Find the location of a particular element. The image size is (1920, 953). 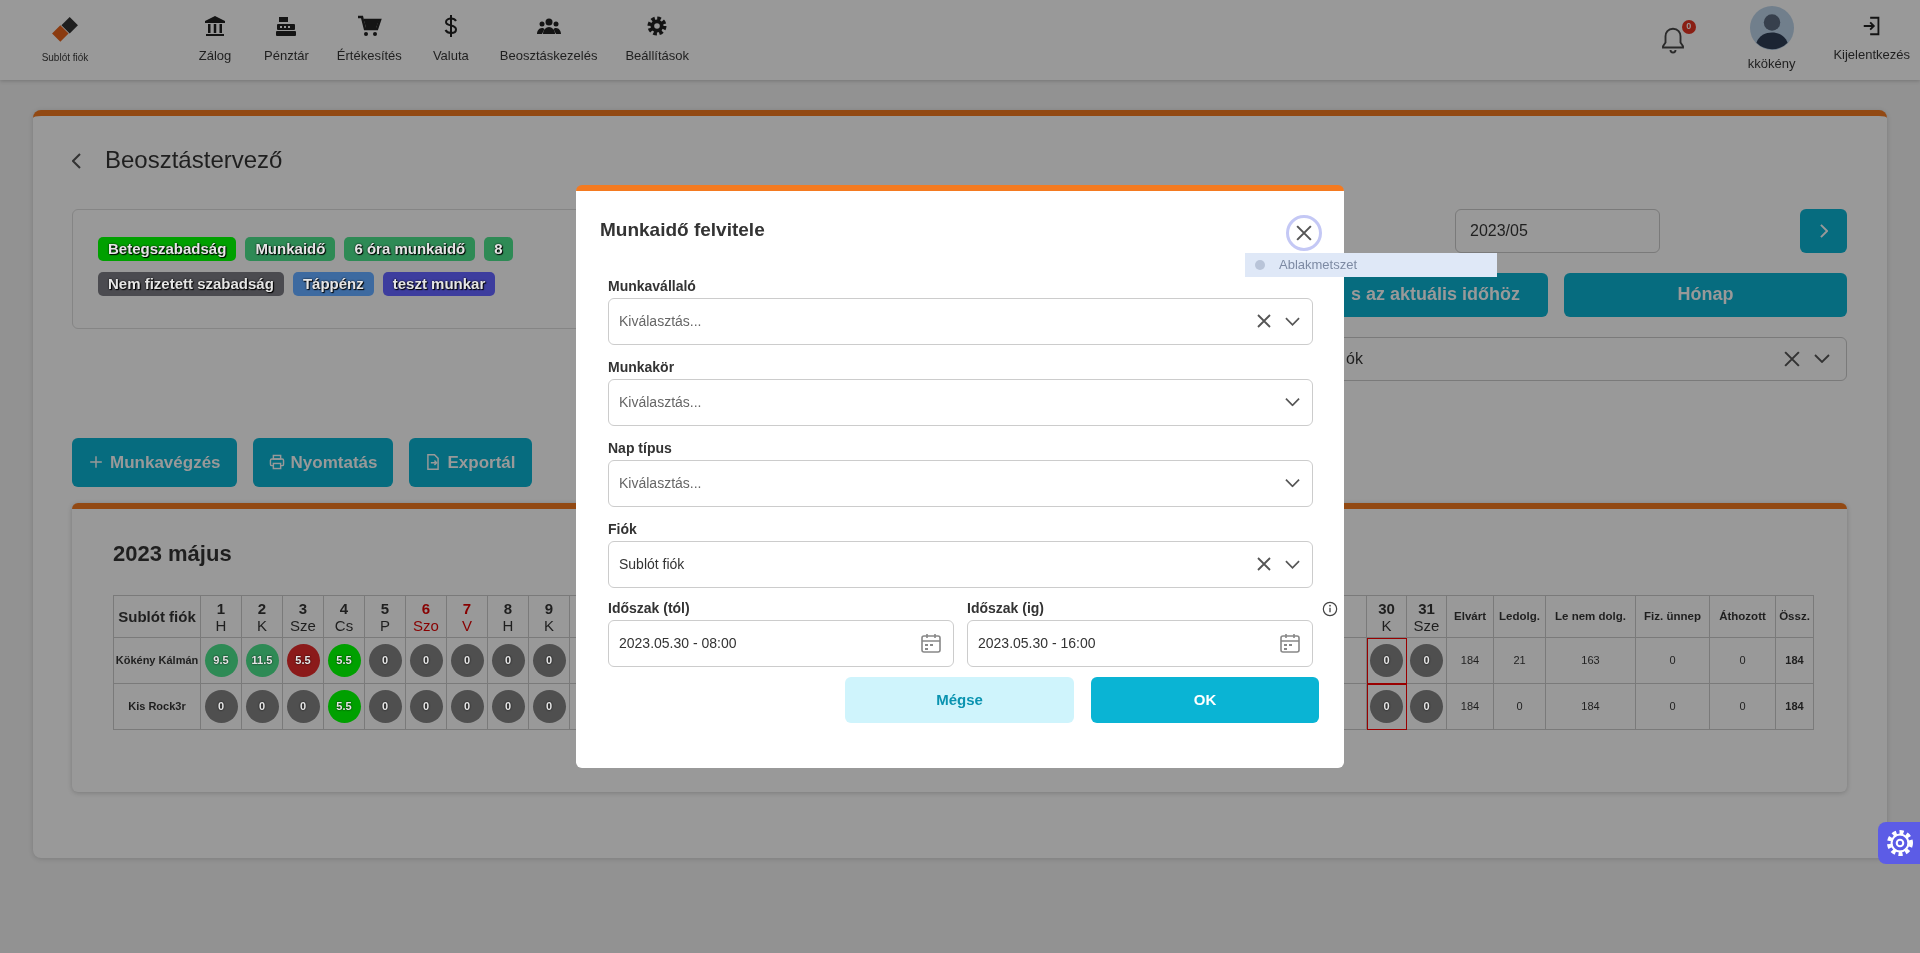

bank-icon is located at coordinates (215, 26).